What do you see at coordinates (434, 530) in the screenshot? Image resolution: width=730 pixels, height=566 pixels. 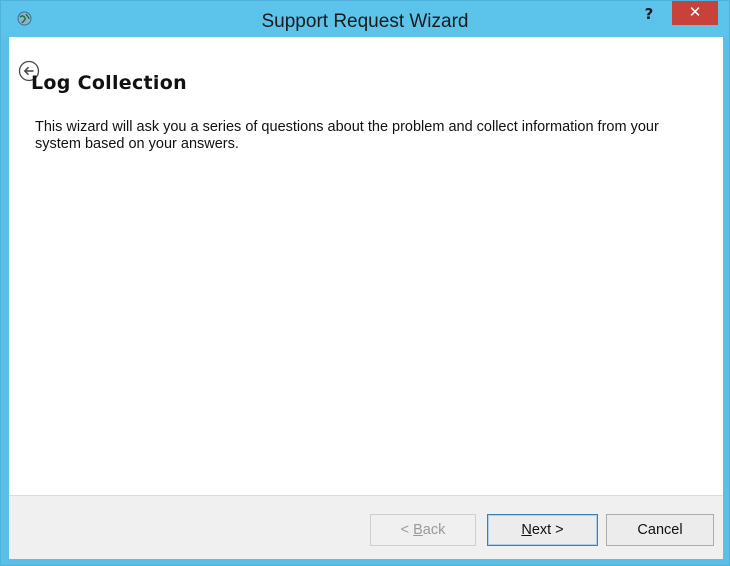 I see `back-button-label: ack` at bounding box center [434, 530].